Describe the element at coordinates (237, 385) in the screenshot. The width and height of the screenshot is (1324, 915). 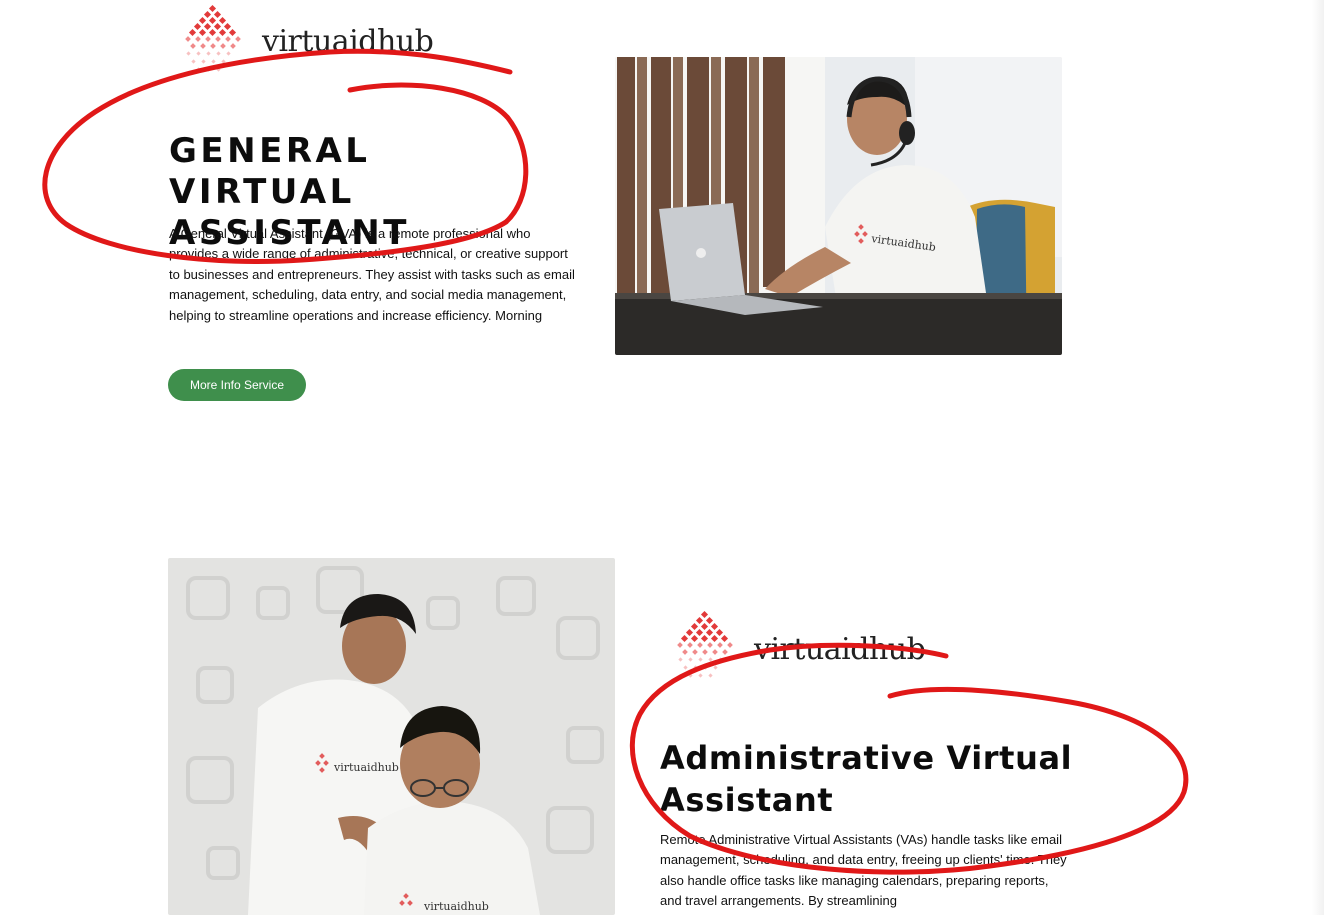
I see `more-info-service-button: More Info Service` at that location.